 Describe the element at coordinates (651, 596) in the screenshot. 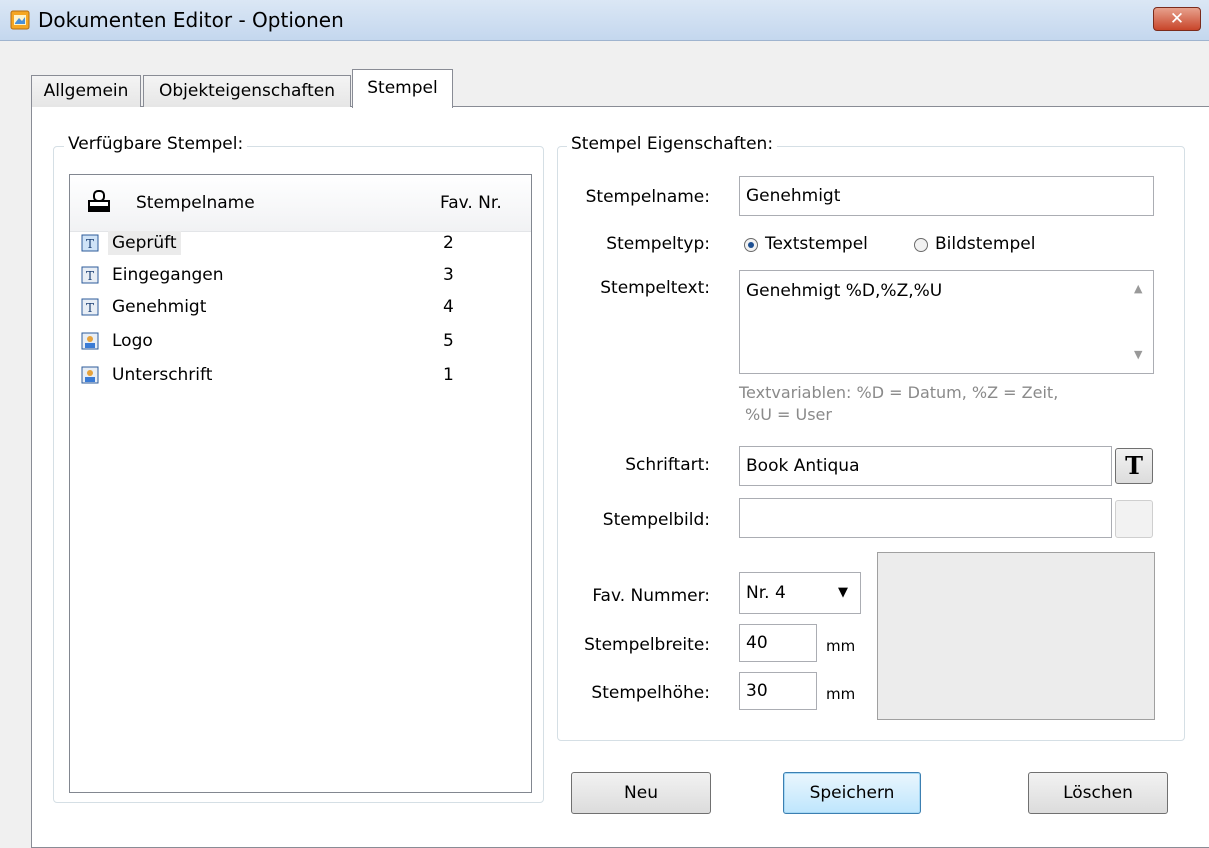

I see `fav-nummer-label: Fav. Nummer:` at that location.